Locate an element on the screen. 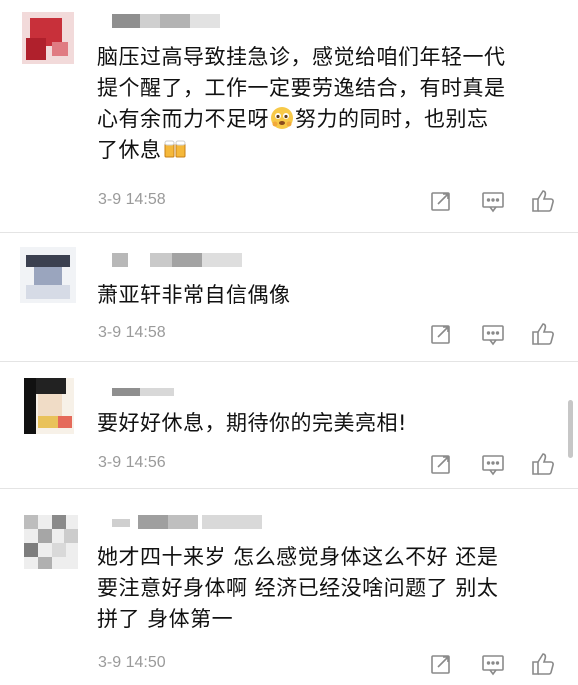 Image resolution: width=578 pixels, height=685 pixels. comment-text: 要好好休息，期待你的完美亮相! is located at coordinates (252, 423).